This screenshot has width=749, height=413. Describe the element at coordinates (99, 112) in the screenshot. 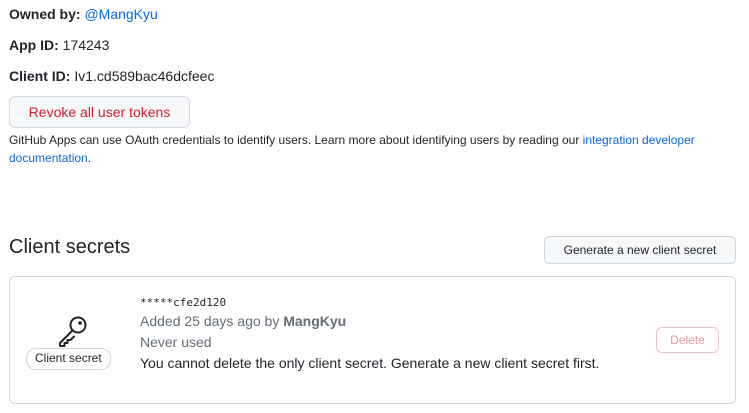

I see `revoke-tokens-button: Revoke all user tokens` at that location.